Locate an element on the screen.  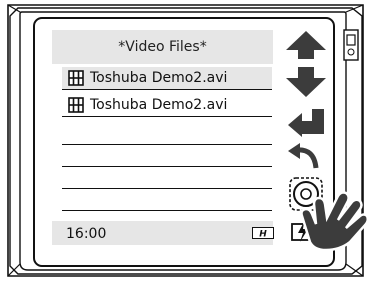
svg-text: H is located at coordinates (263, 235).